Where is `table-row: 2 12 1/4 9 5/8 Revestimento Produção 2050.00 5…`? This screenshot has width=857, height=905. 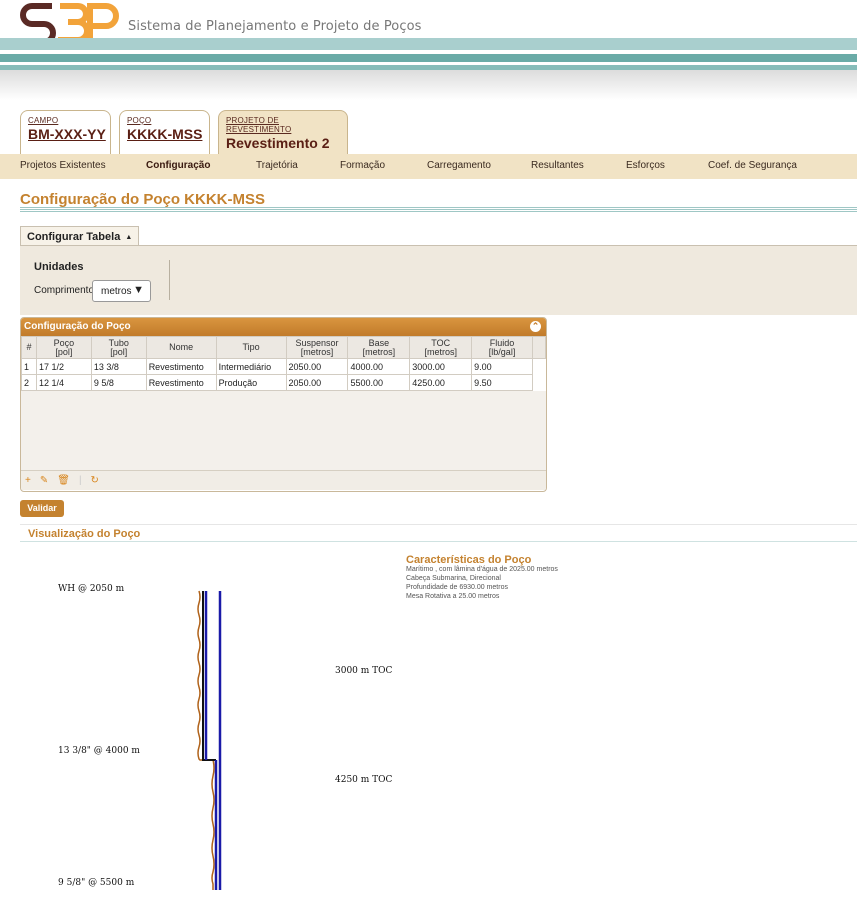
table-row: 2 12 1/4 9 5/8 Revestimento Produção 2050.00 5… is located at coordinates (283, 382).